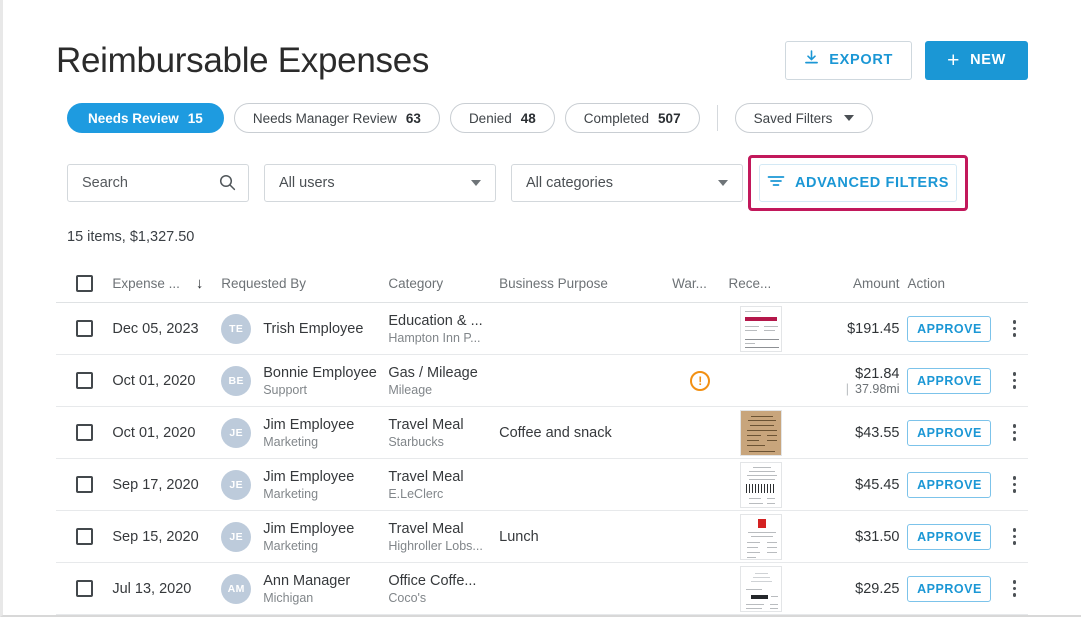 This screenshot has width=1081, height=617. Describe the element at coordinates (166, 283) in the screenshot. I see `column-expense-date: Expense ... ↓` at that location.